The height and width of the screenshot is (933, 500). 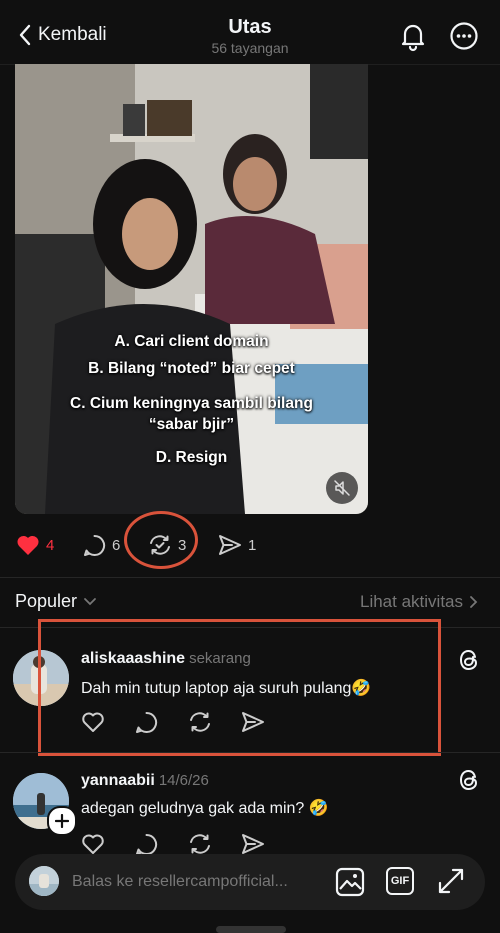 I want to click on avatar-image, so click(x=44, y=881).